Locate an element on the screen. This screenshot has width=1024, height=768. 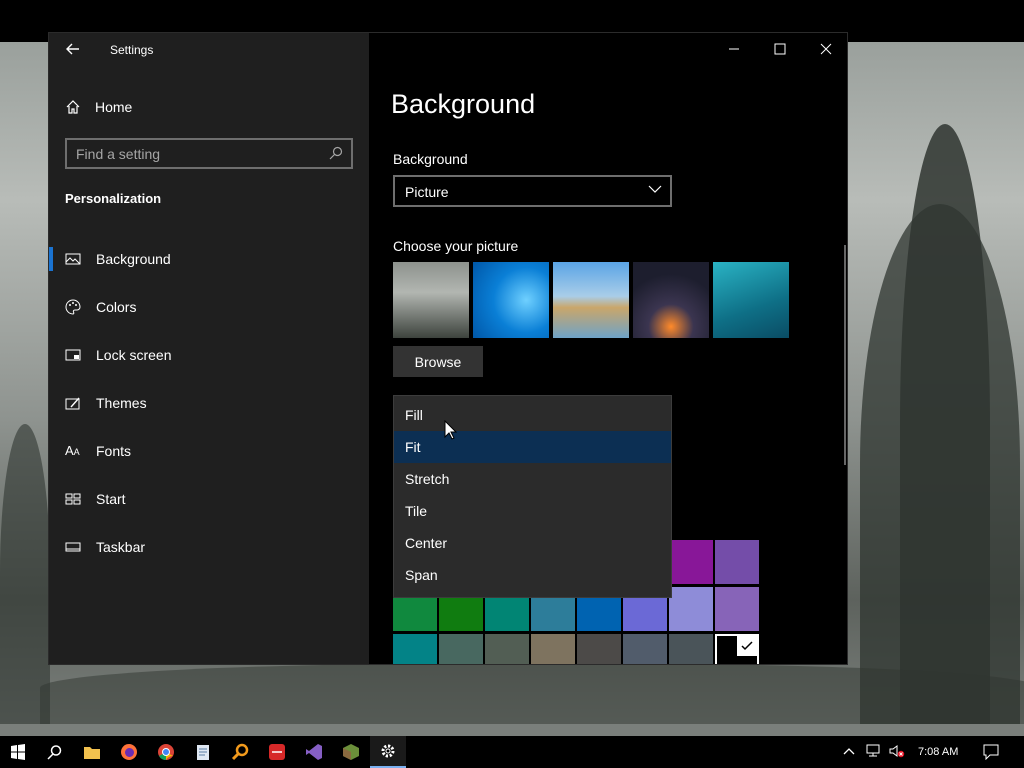
windows-start-icon is located at coordinates (18, 752).